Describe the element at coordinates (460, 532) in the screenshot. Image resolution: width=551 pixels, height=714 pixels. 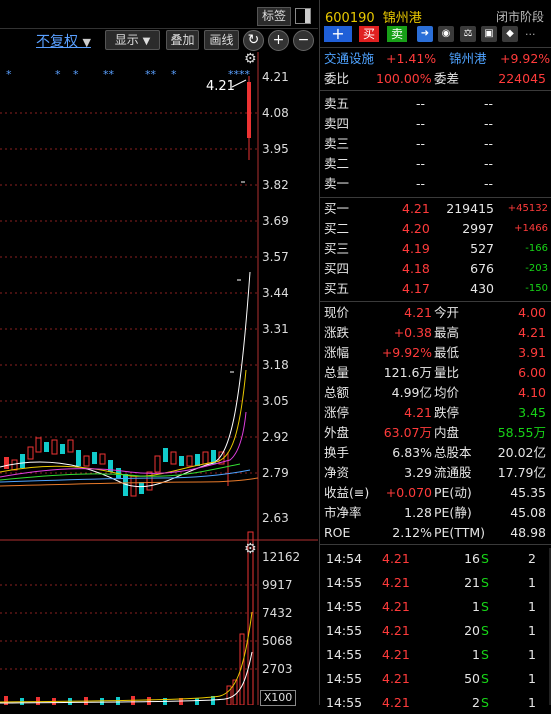
I see `stat-label: PE(TTM)` at that location.